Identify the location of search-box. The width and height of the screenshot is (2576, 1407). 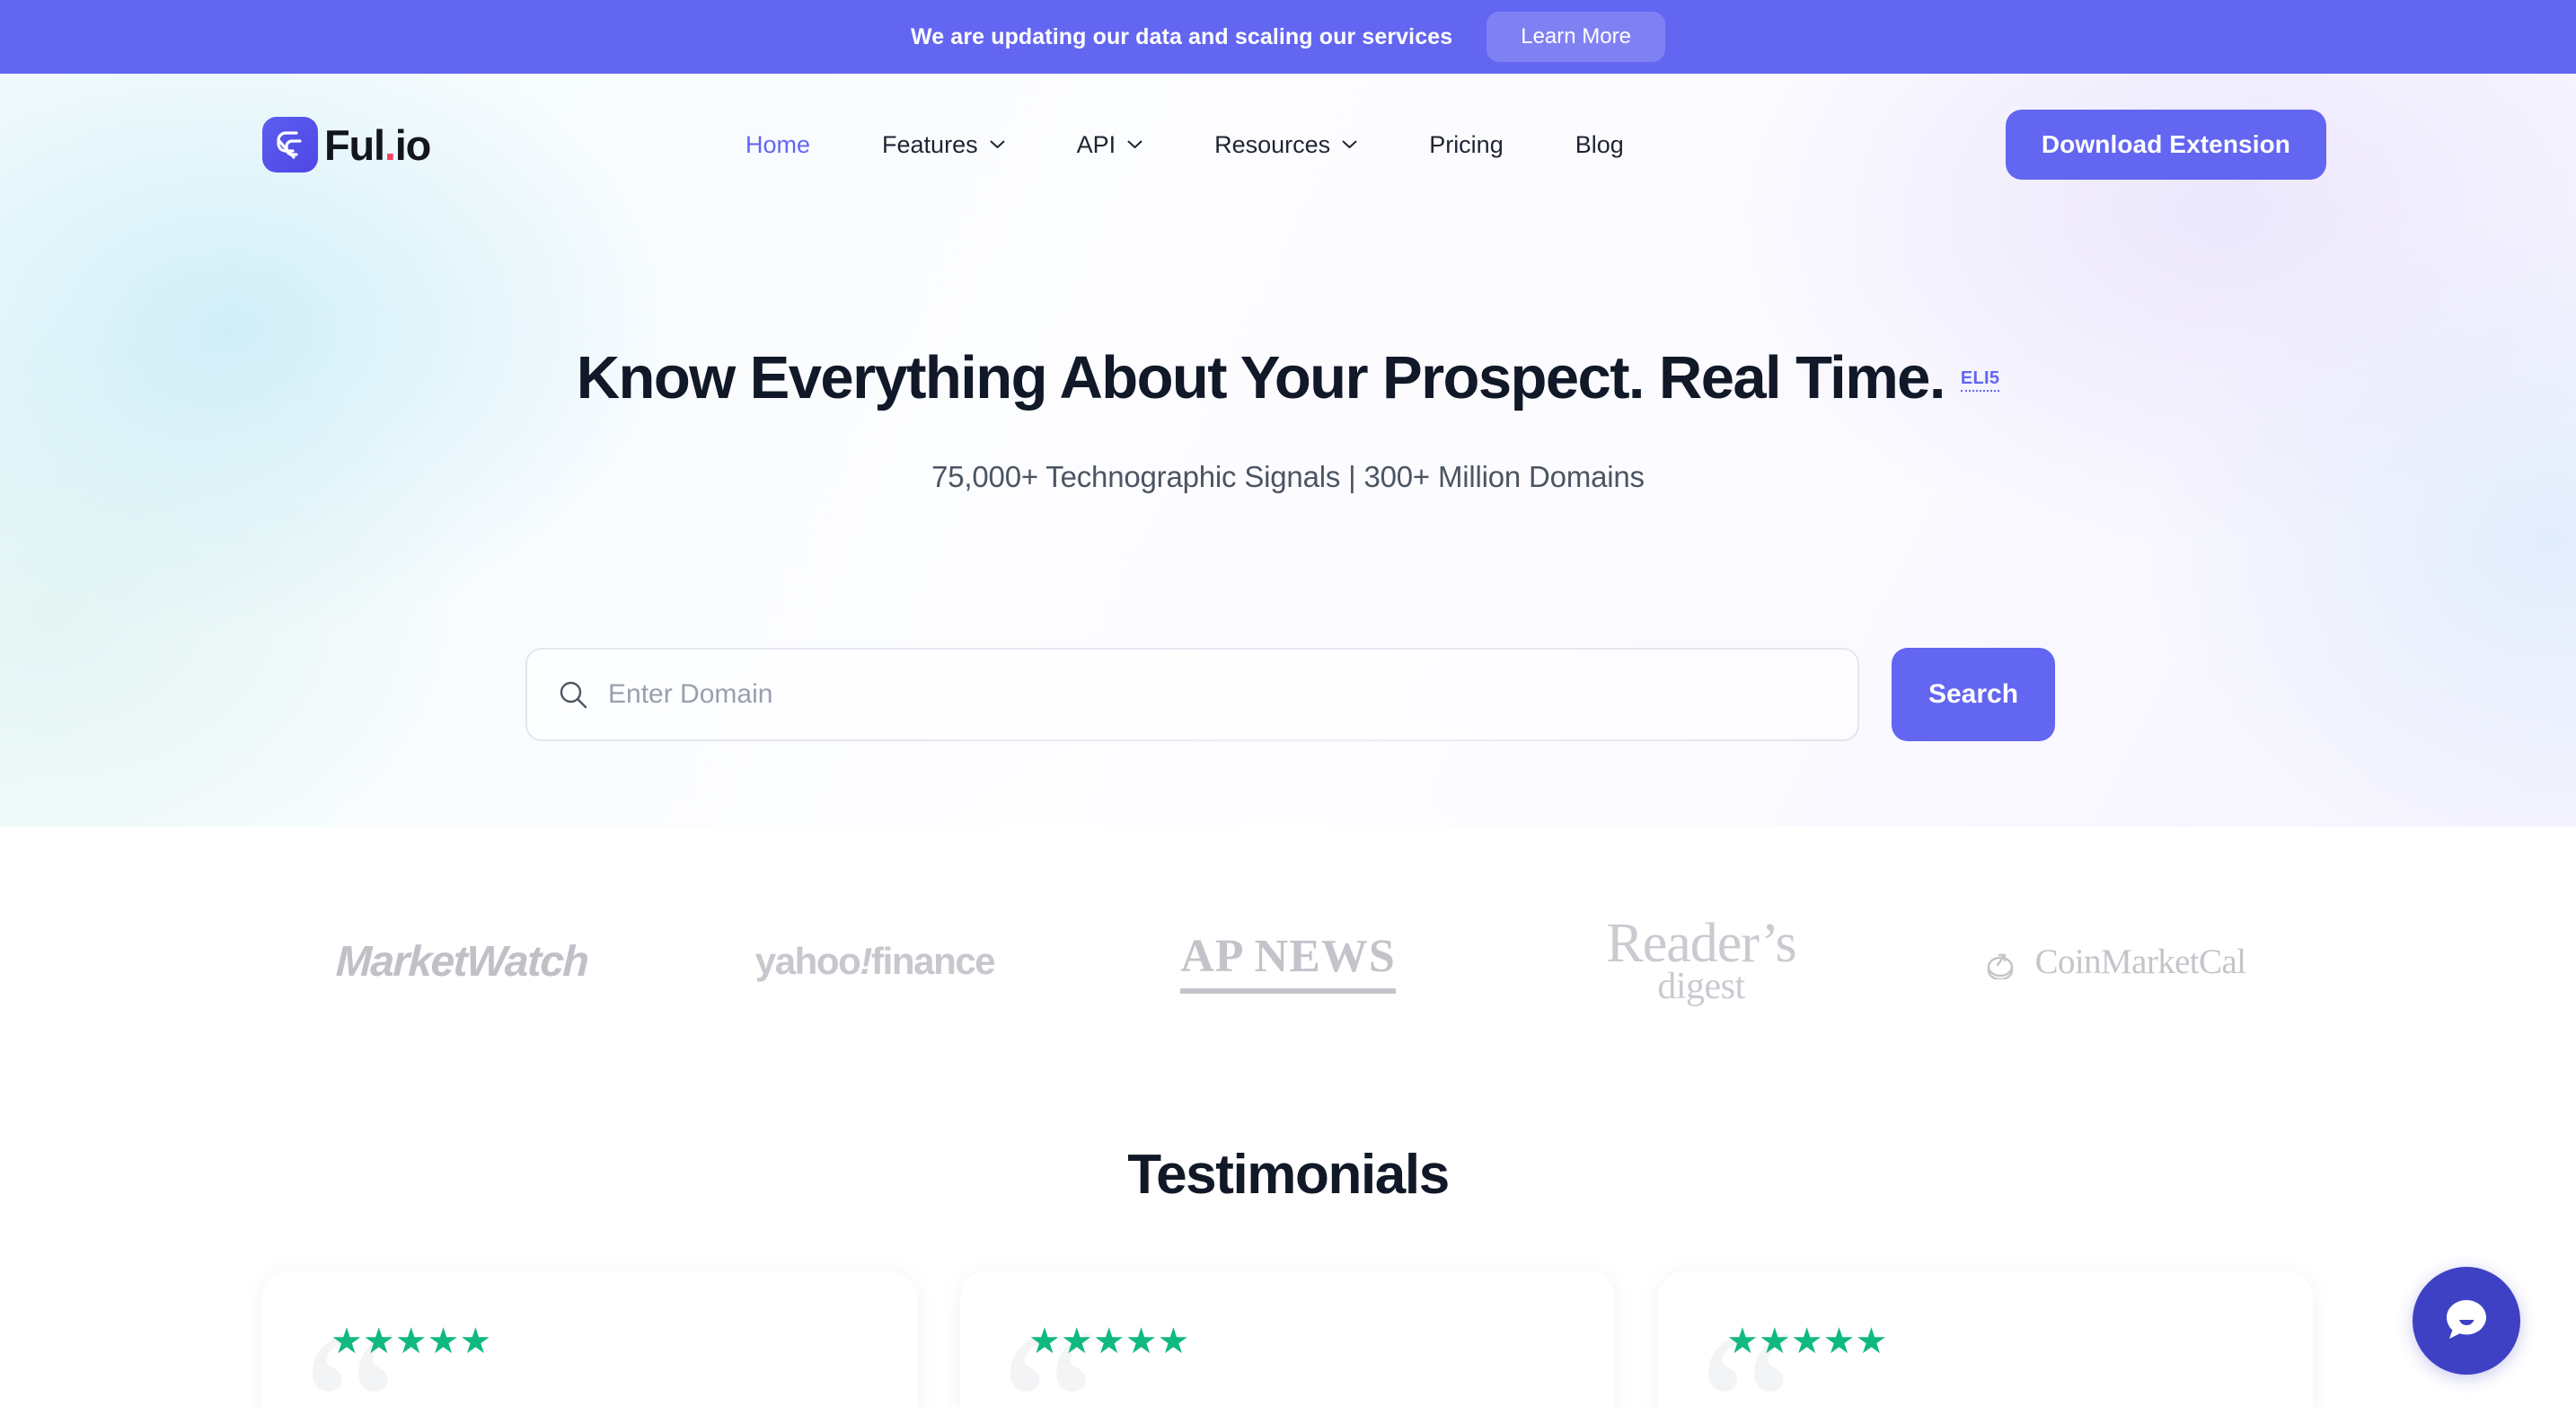
(1192, 695).